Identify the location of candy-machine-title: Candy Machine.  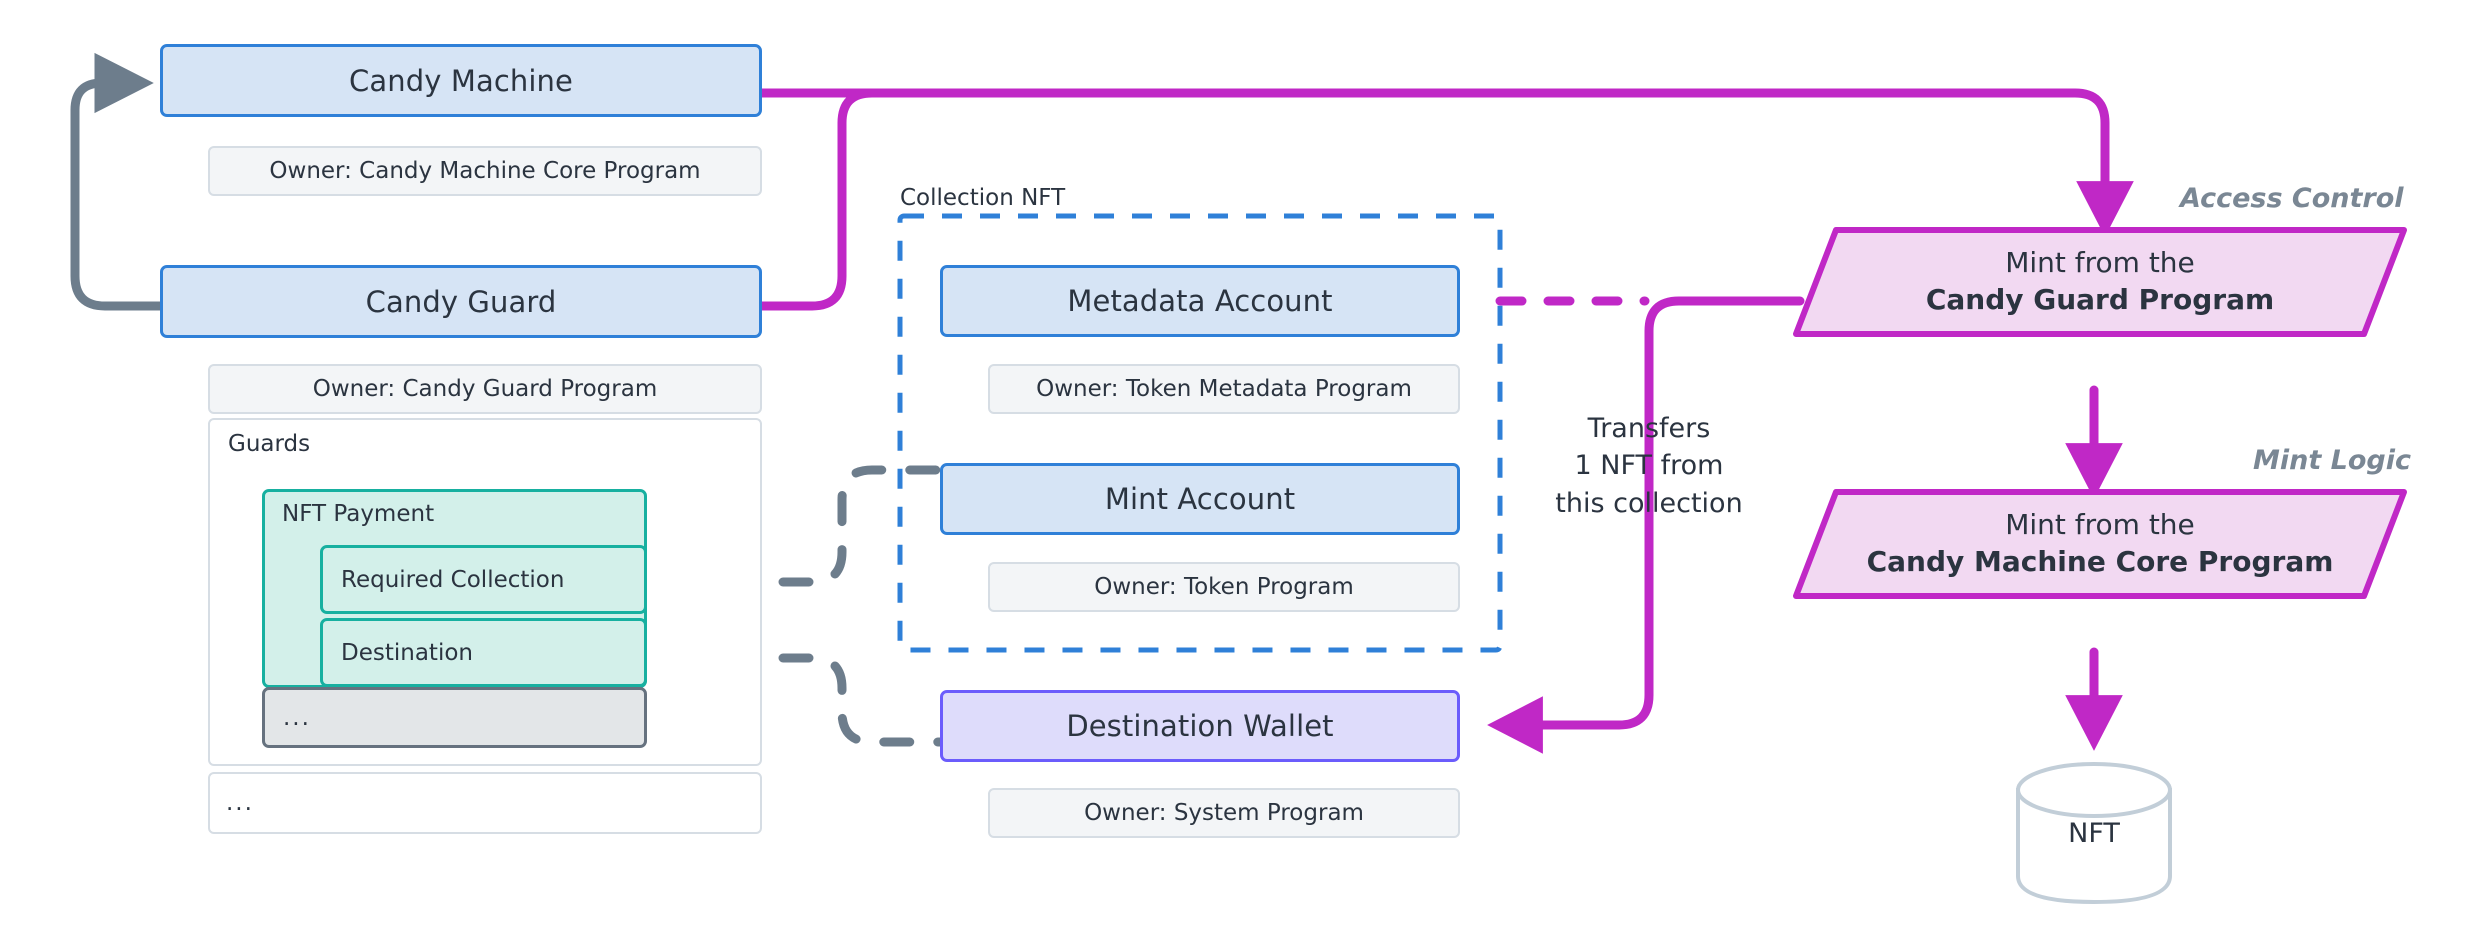
(461, 80).